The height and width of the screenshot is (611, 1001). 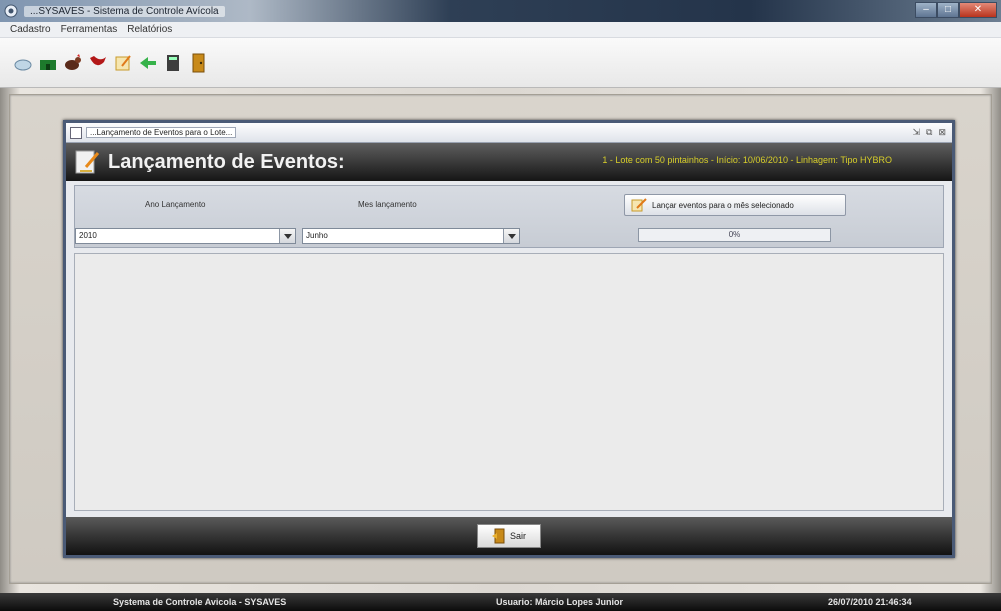 I want to click on menu-bar: Cadastro Ferramentas Relatórios, so click(x=500, y=30).